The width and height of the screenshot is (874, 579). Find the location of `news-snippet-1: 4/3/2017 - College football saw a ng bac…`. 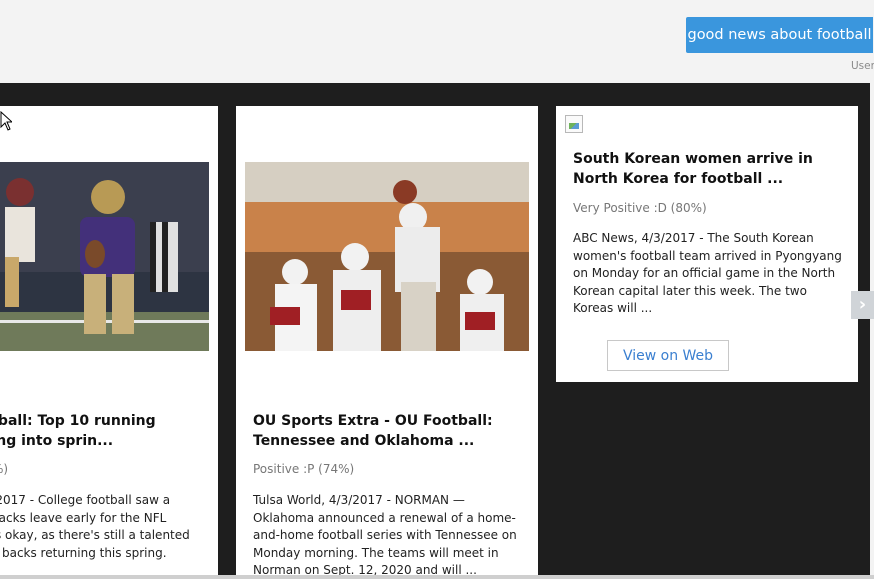

news-snippet-1: 4/3/2017 - College football saw a ng bac… is located at coordinates (95, 526).